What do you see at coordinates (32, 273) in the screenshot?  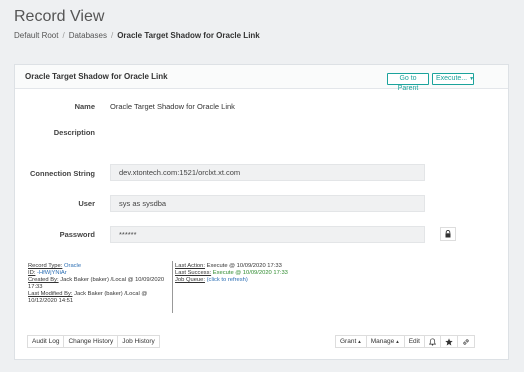 I see `id-key: ID:` at bounding box center [32, 273].